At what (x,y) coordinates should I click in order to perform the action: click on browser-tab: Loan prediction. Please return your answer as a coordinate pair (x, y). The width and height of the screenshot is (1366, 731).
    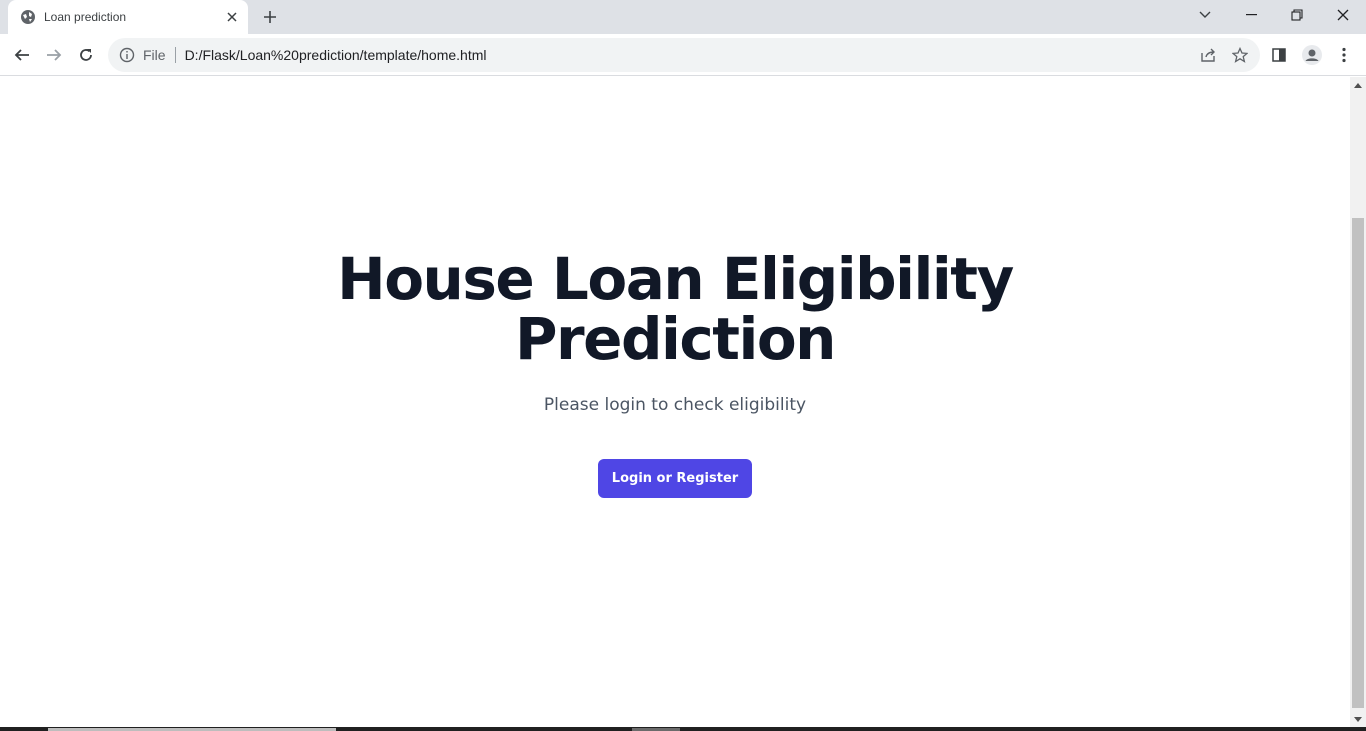
    Looking at the image, I should click on (128, 17).